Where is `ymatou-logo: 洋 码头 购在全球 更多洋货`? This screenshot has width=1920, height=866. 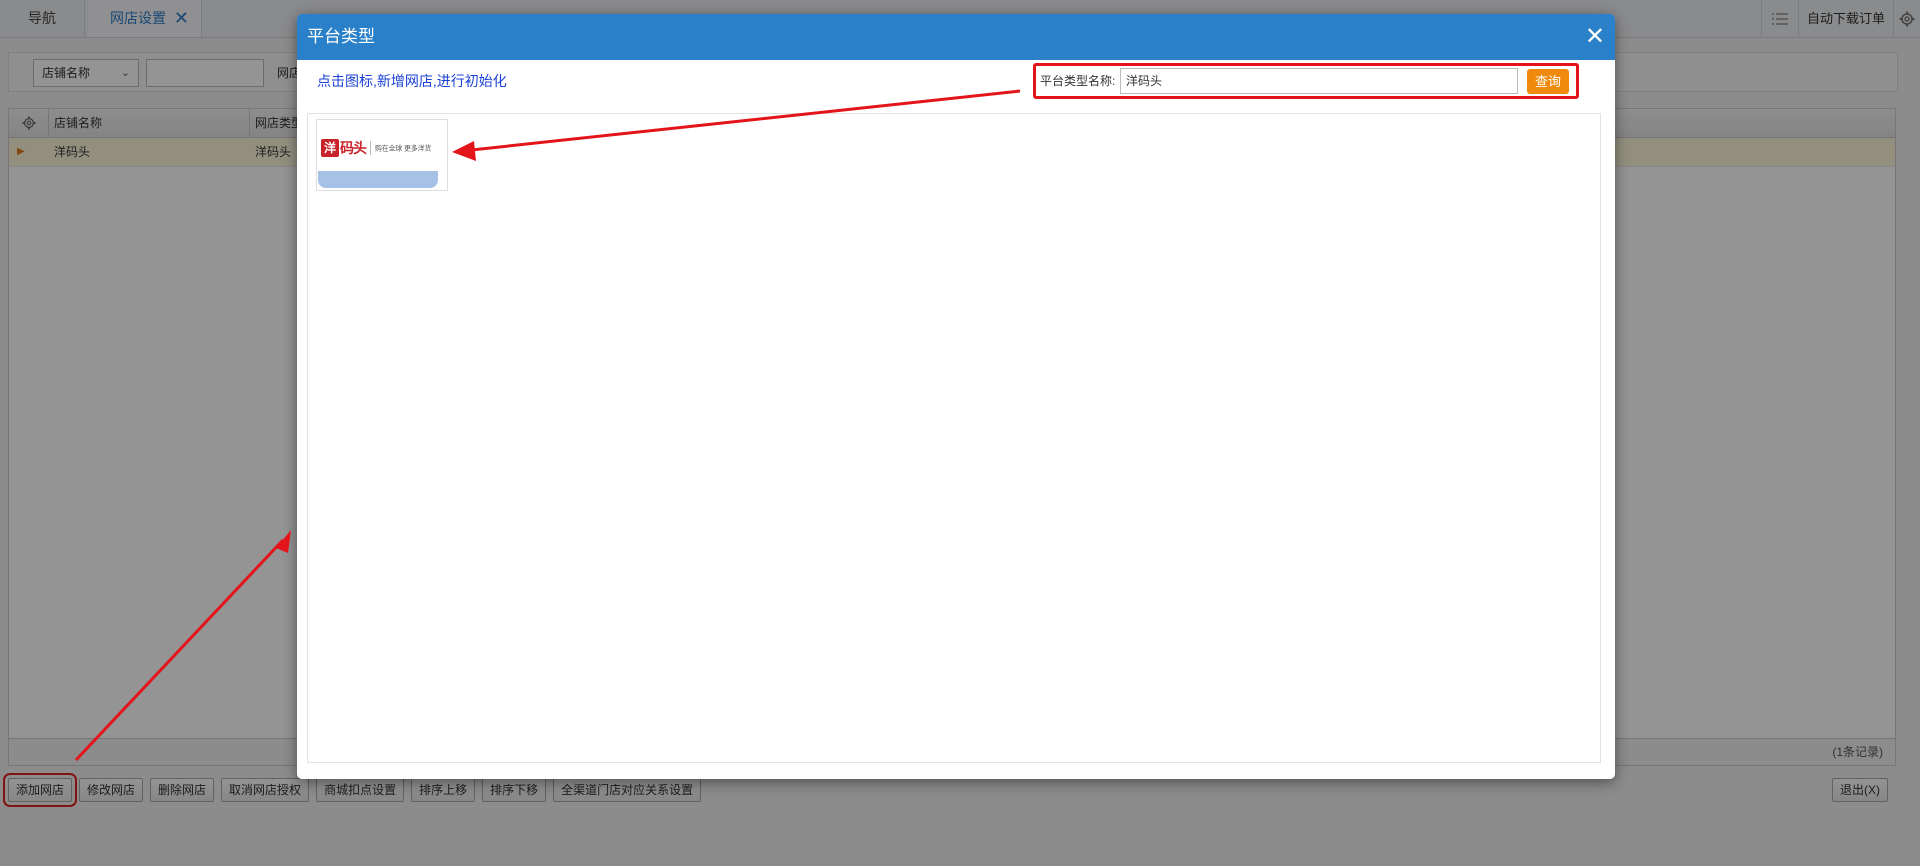 ymatou-logo: 洋 码头 购在全球 更多洋货 is located at coordinates (381, 148).